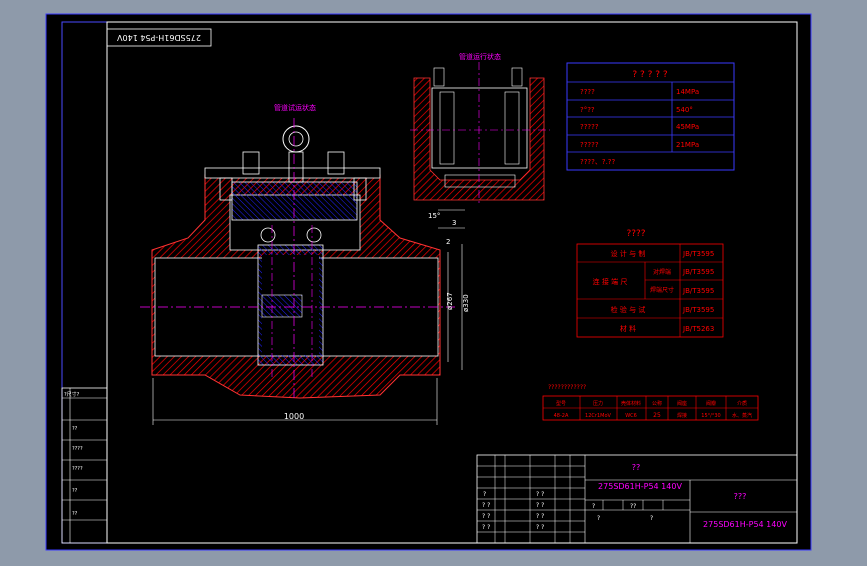 The height and width of the screenshot is (566, 867). I want to click on std-value-1: JB/T3595, so click(698, 272).